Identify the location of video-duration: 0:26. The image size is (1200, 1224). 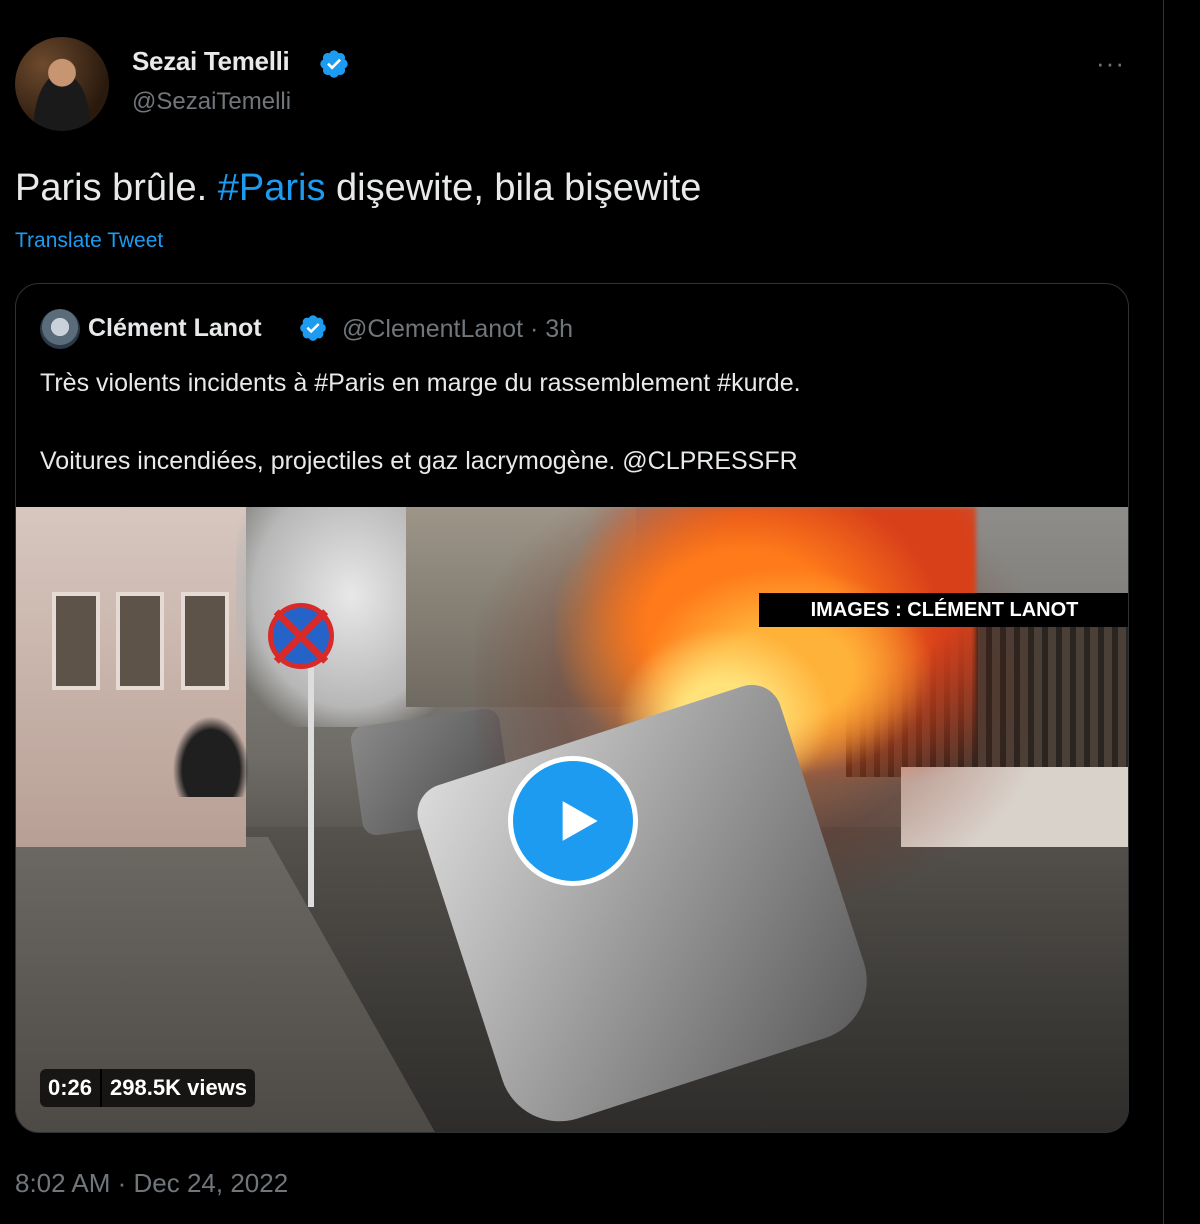
(70, 1087).